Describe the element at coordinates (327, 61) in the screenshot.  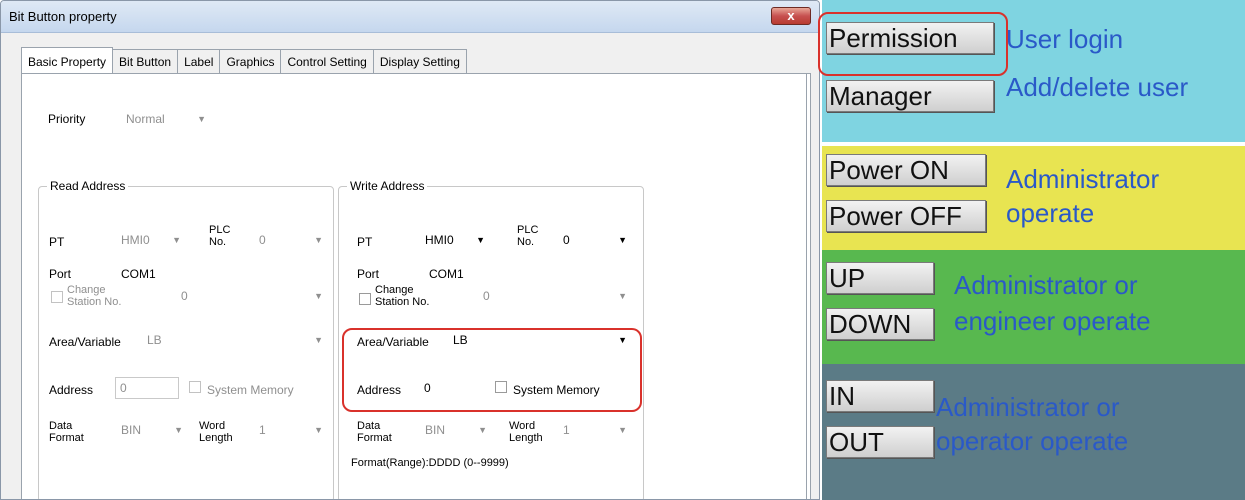
I see `tab-control-setting: Control Setting` at that location.